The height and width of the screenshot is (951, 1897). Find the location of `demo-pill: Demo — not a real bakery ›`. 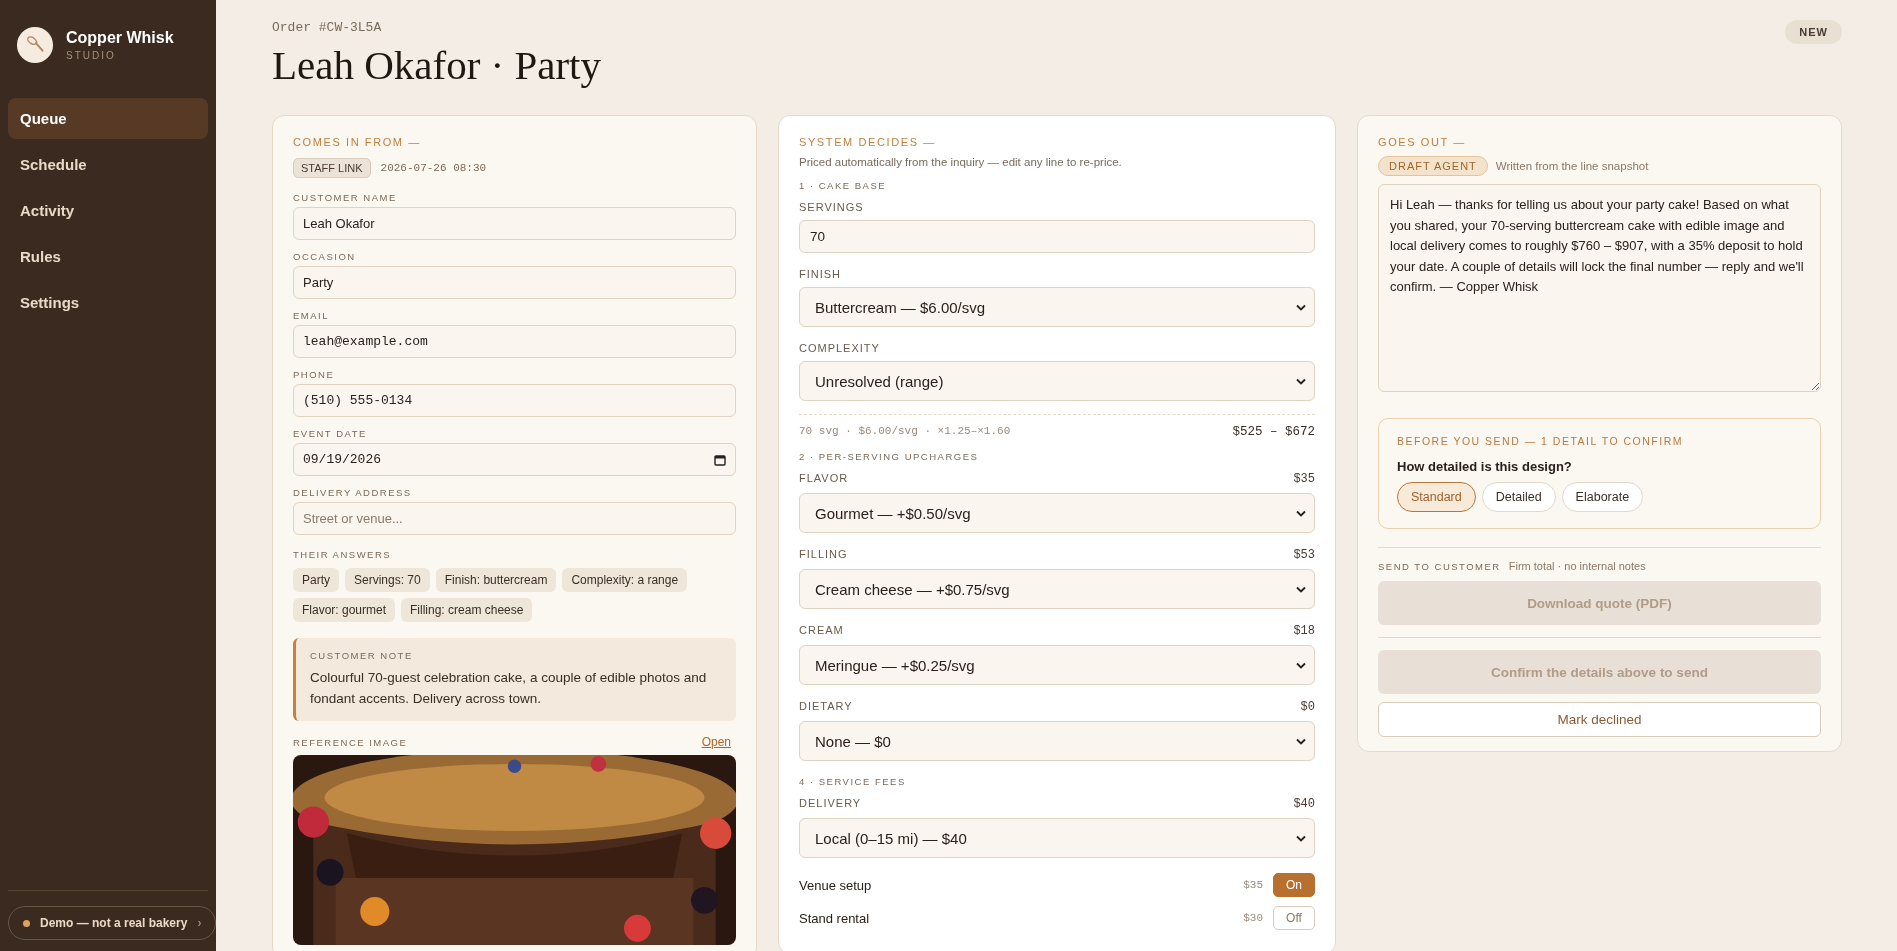

demo-pill: Demo — not a real bakery › is located at coordinates (112, 923).